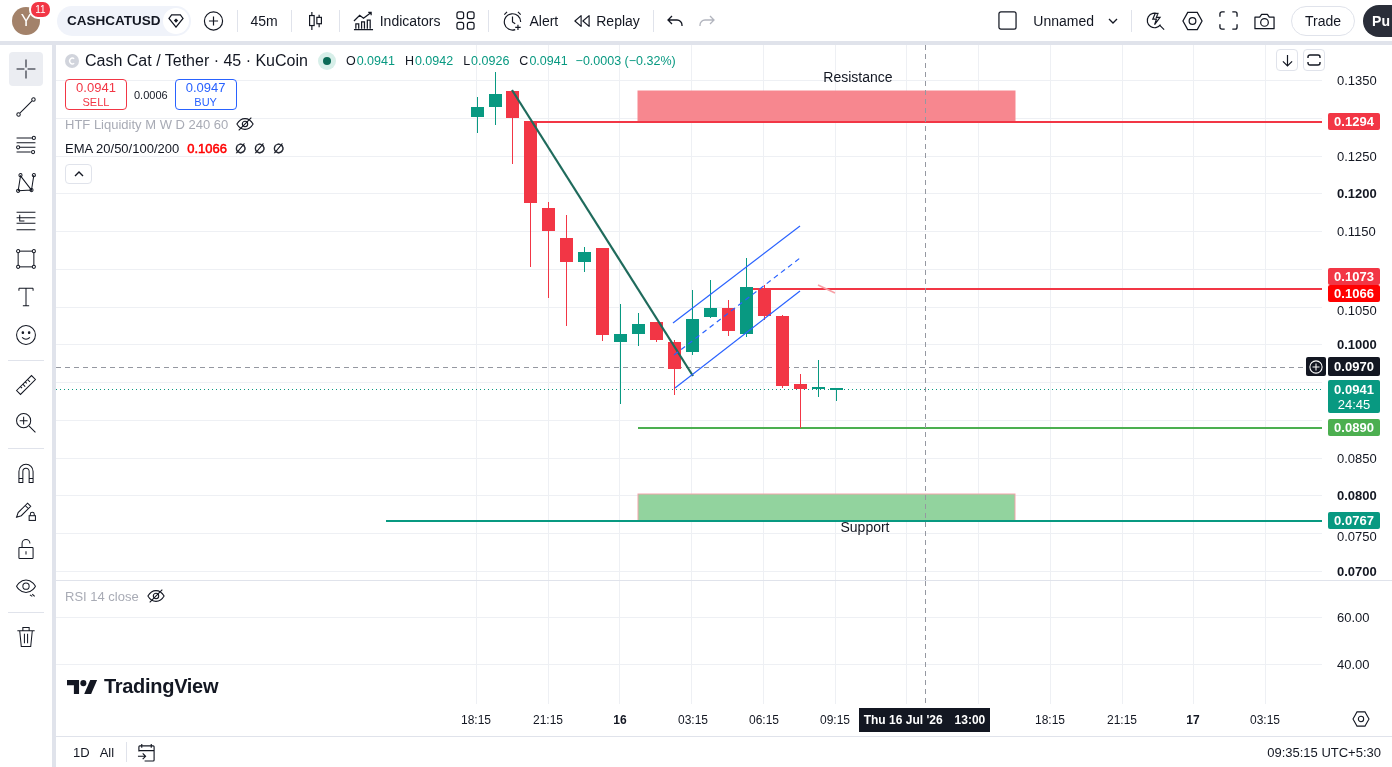 The height and width of the screenshot is (767, 1392). Describe the element at coordinates (114, 20) in the screenshot. I see `symbol-button: CASHCATUSD` at that location.